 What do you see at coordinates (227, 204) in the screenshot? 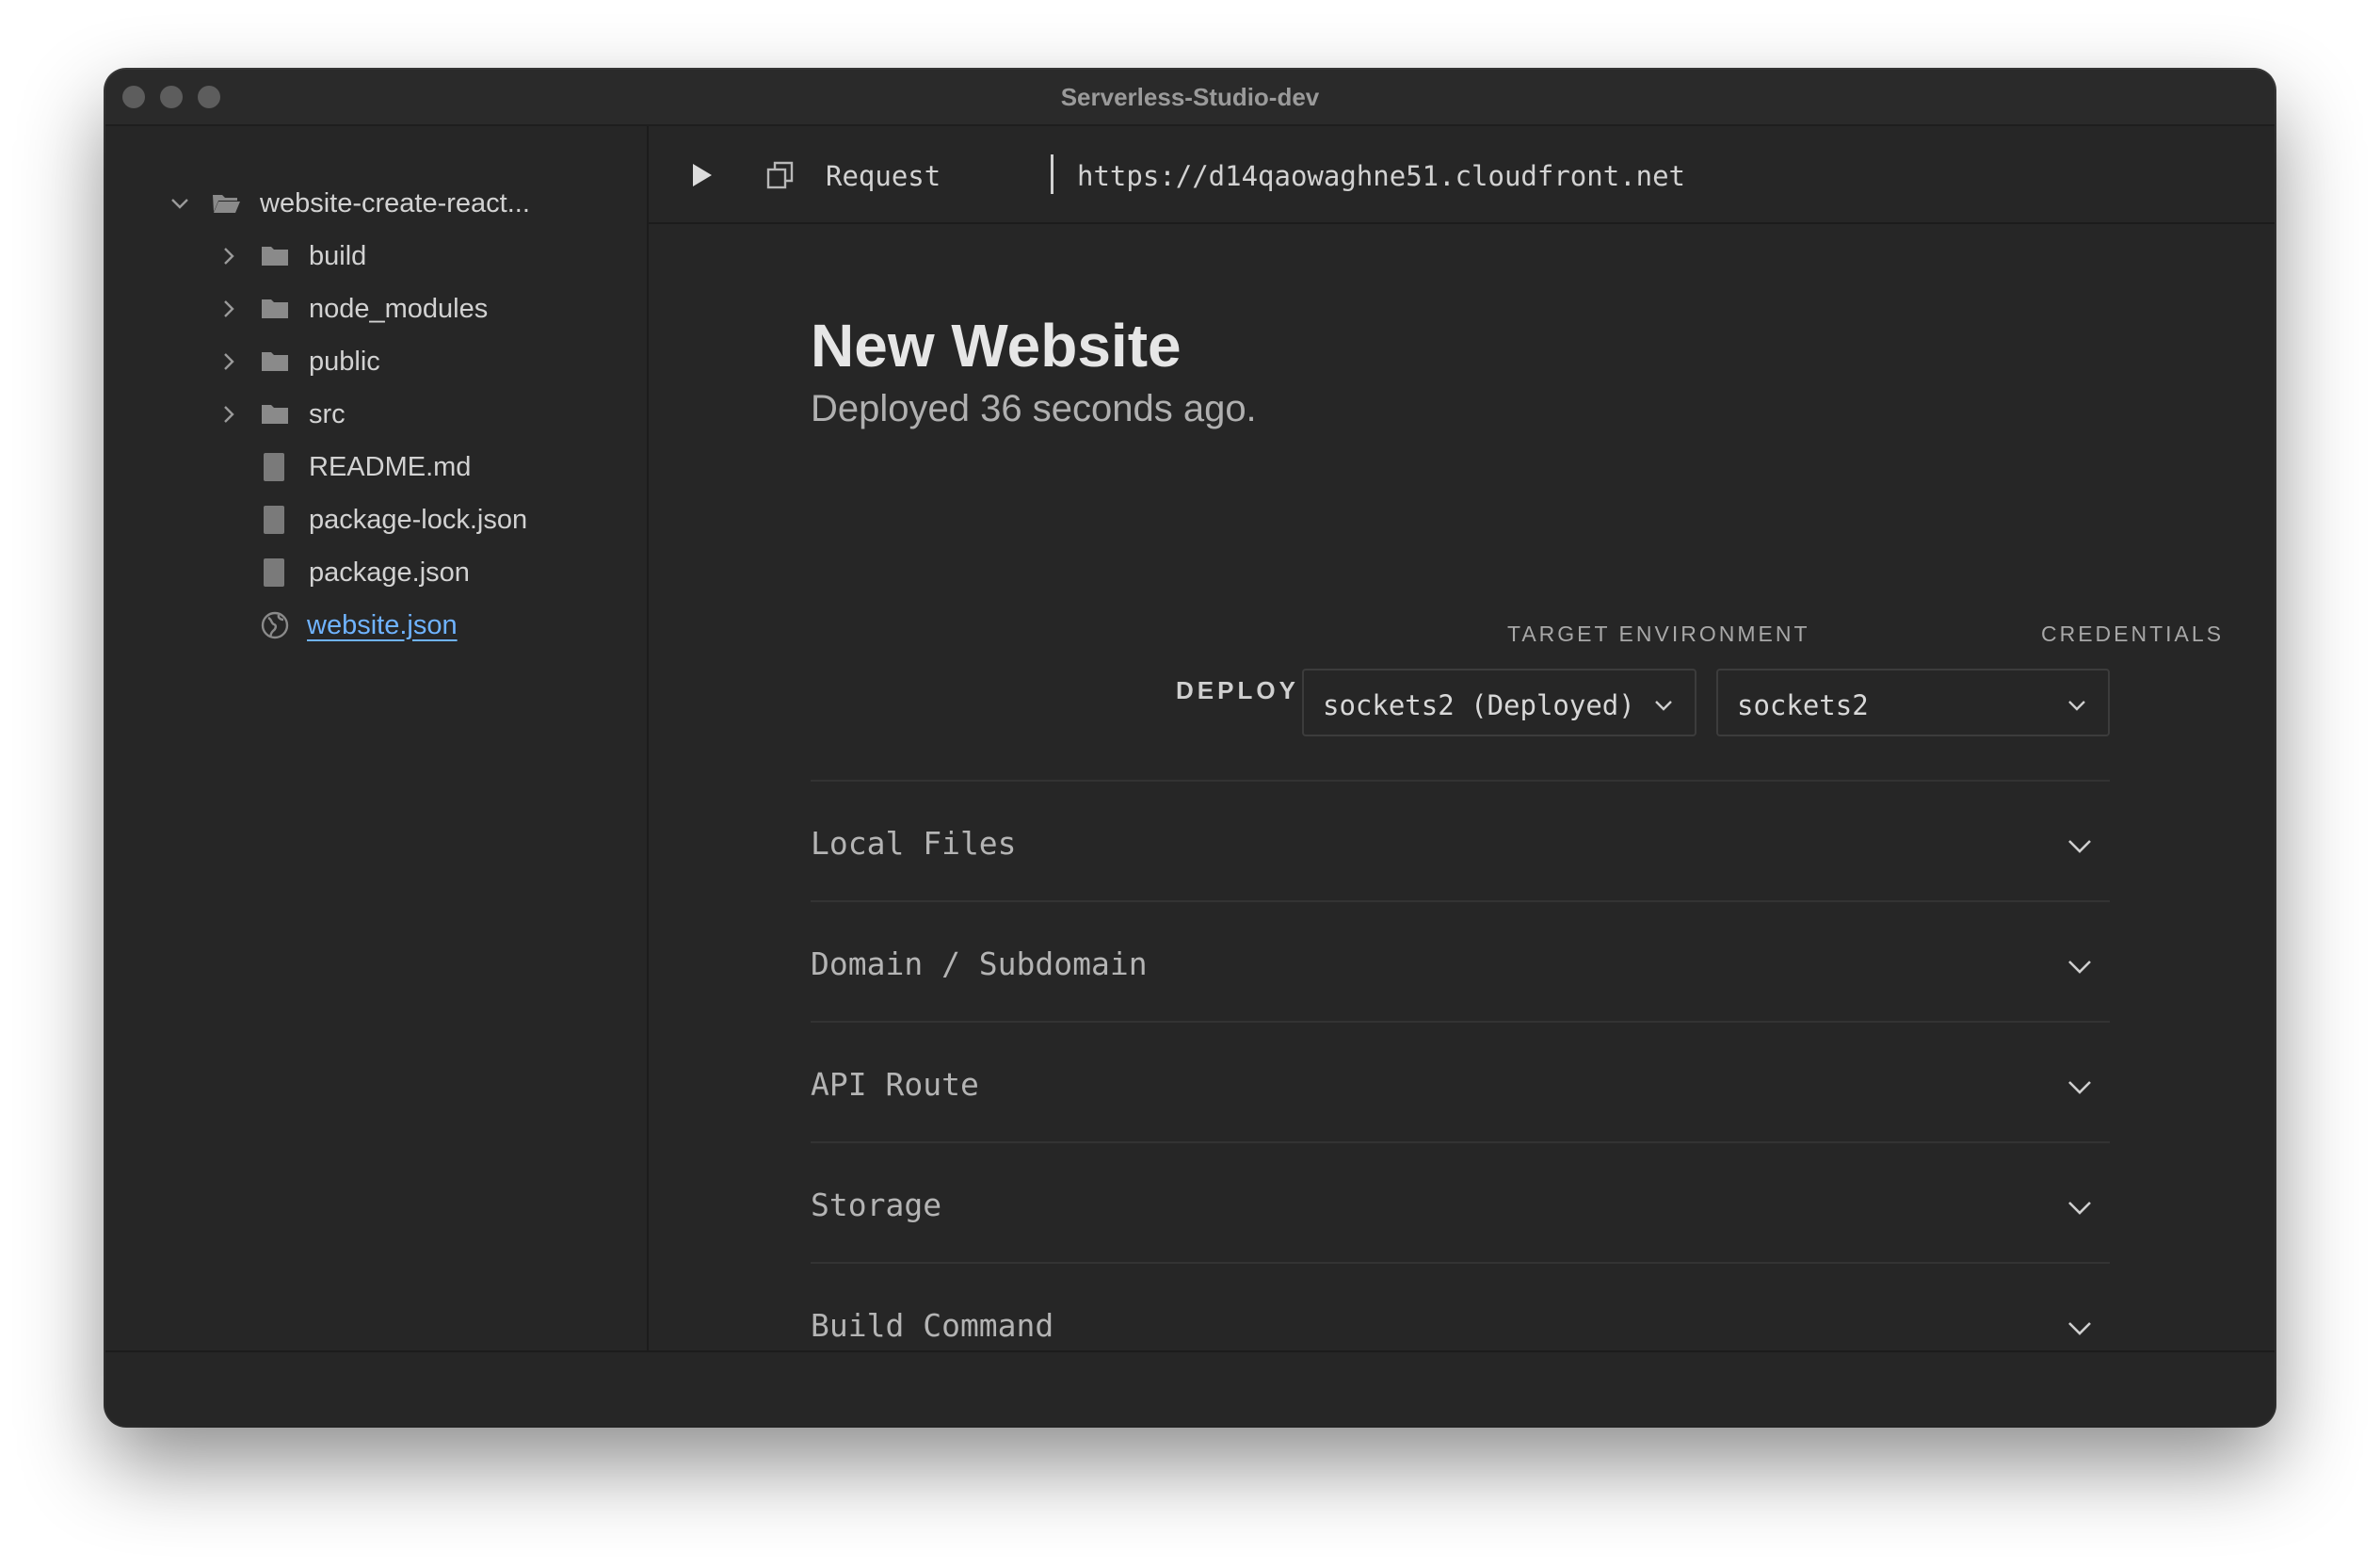
I see `folder-open-icon` at bounding box center [227, 204].